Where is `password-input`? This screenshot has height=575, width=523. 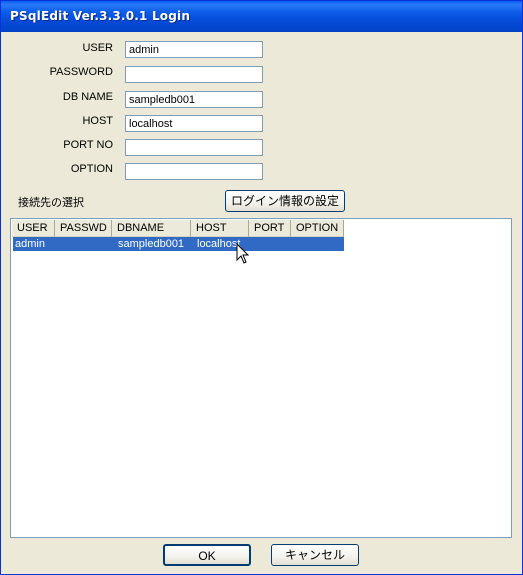 password-input is located at coordinates (194, 74).